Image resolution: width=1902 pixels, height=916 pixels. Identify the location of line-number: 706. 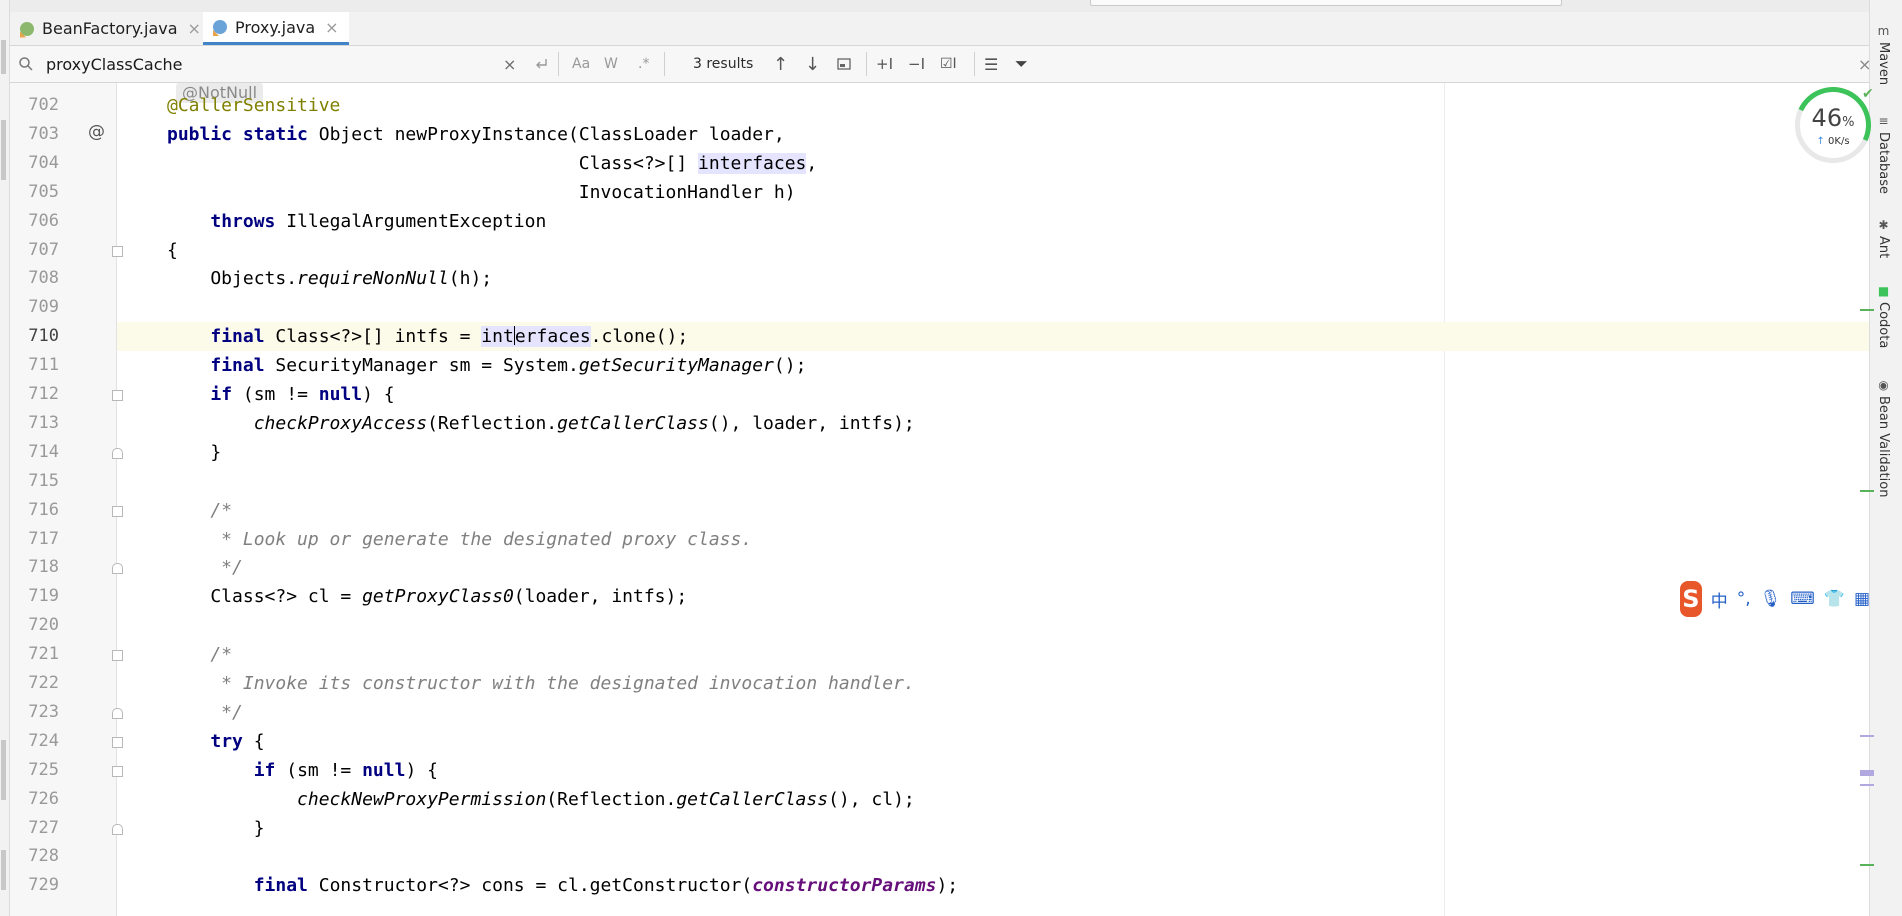
(37, 221).